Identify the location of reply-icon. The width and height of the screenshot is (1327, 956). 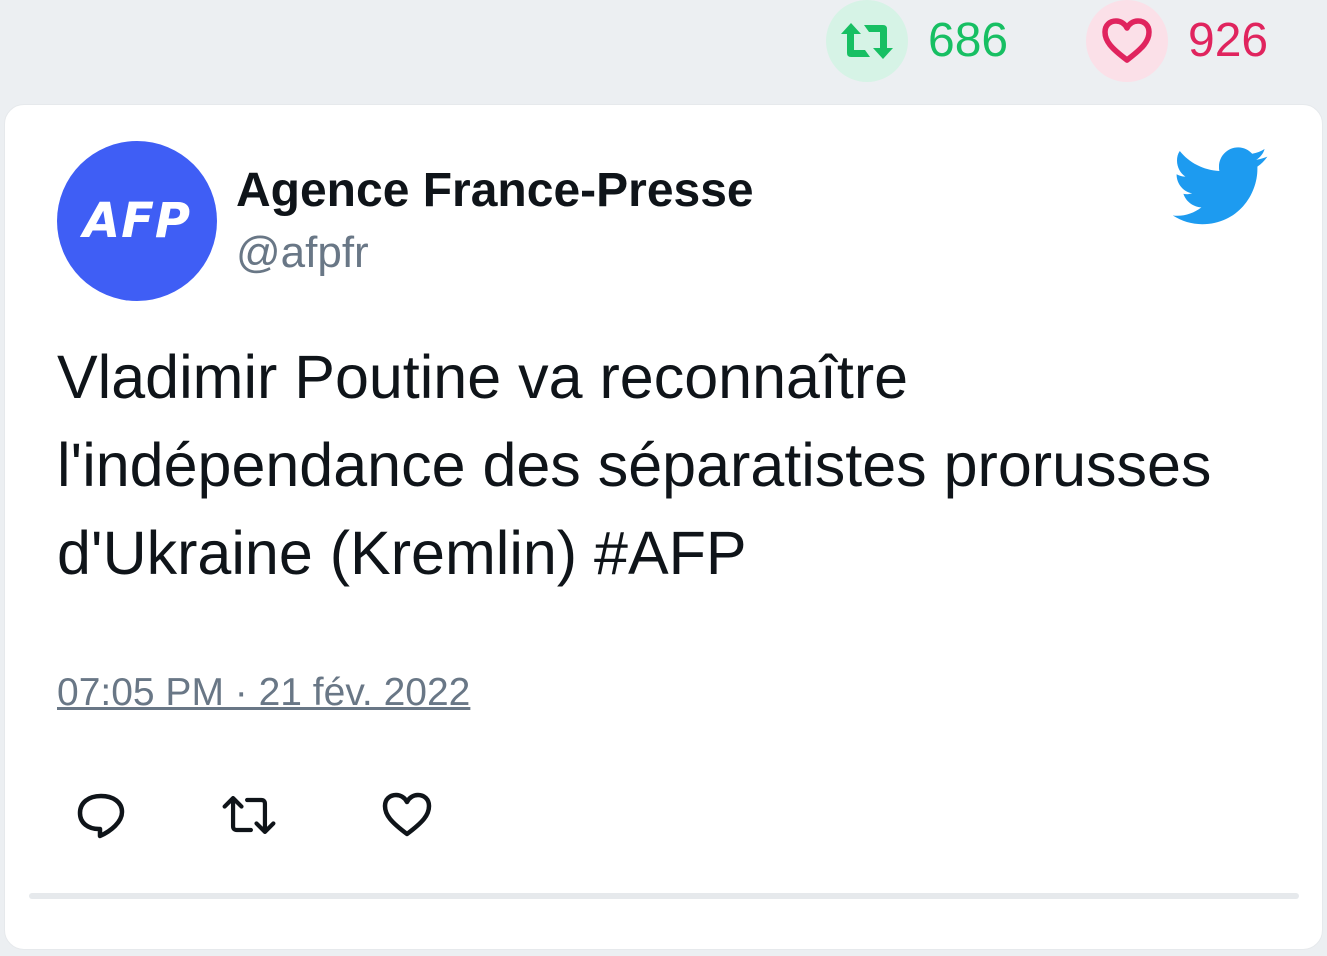
(101, 816).